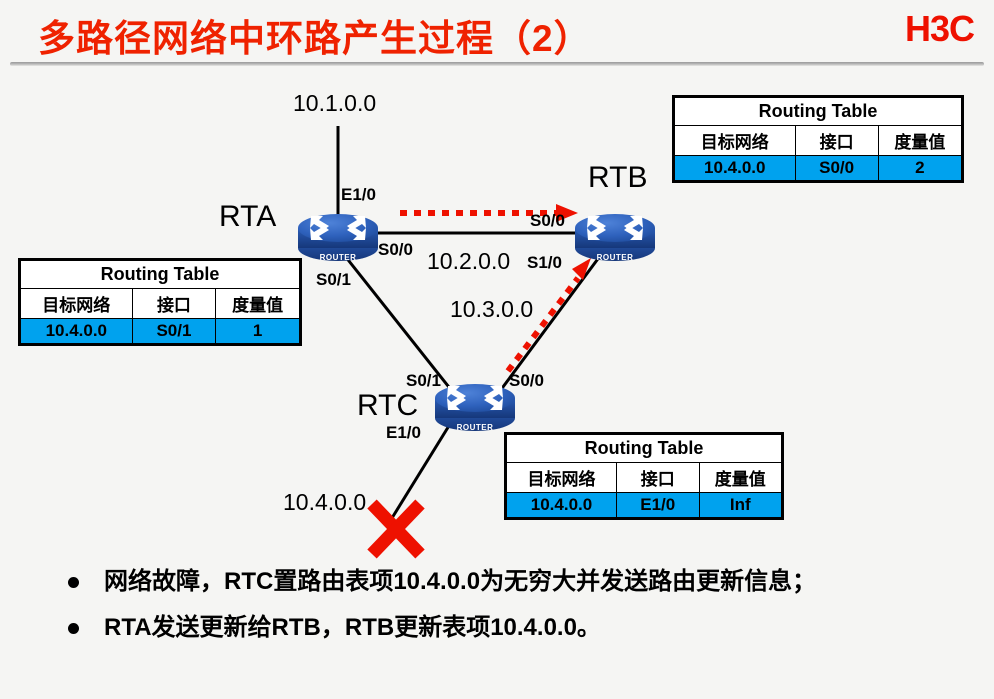 The width and height of the screenshot is (994, 699). What do you see at coordinates (248, 216) in the screenshot?
I see `router-name-rta: RTA` at bounding box center [248, 216].